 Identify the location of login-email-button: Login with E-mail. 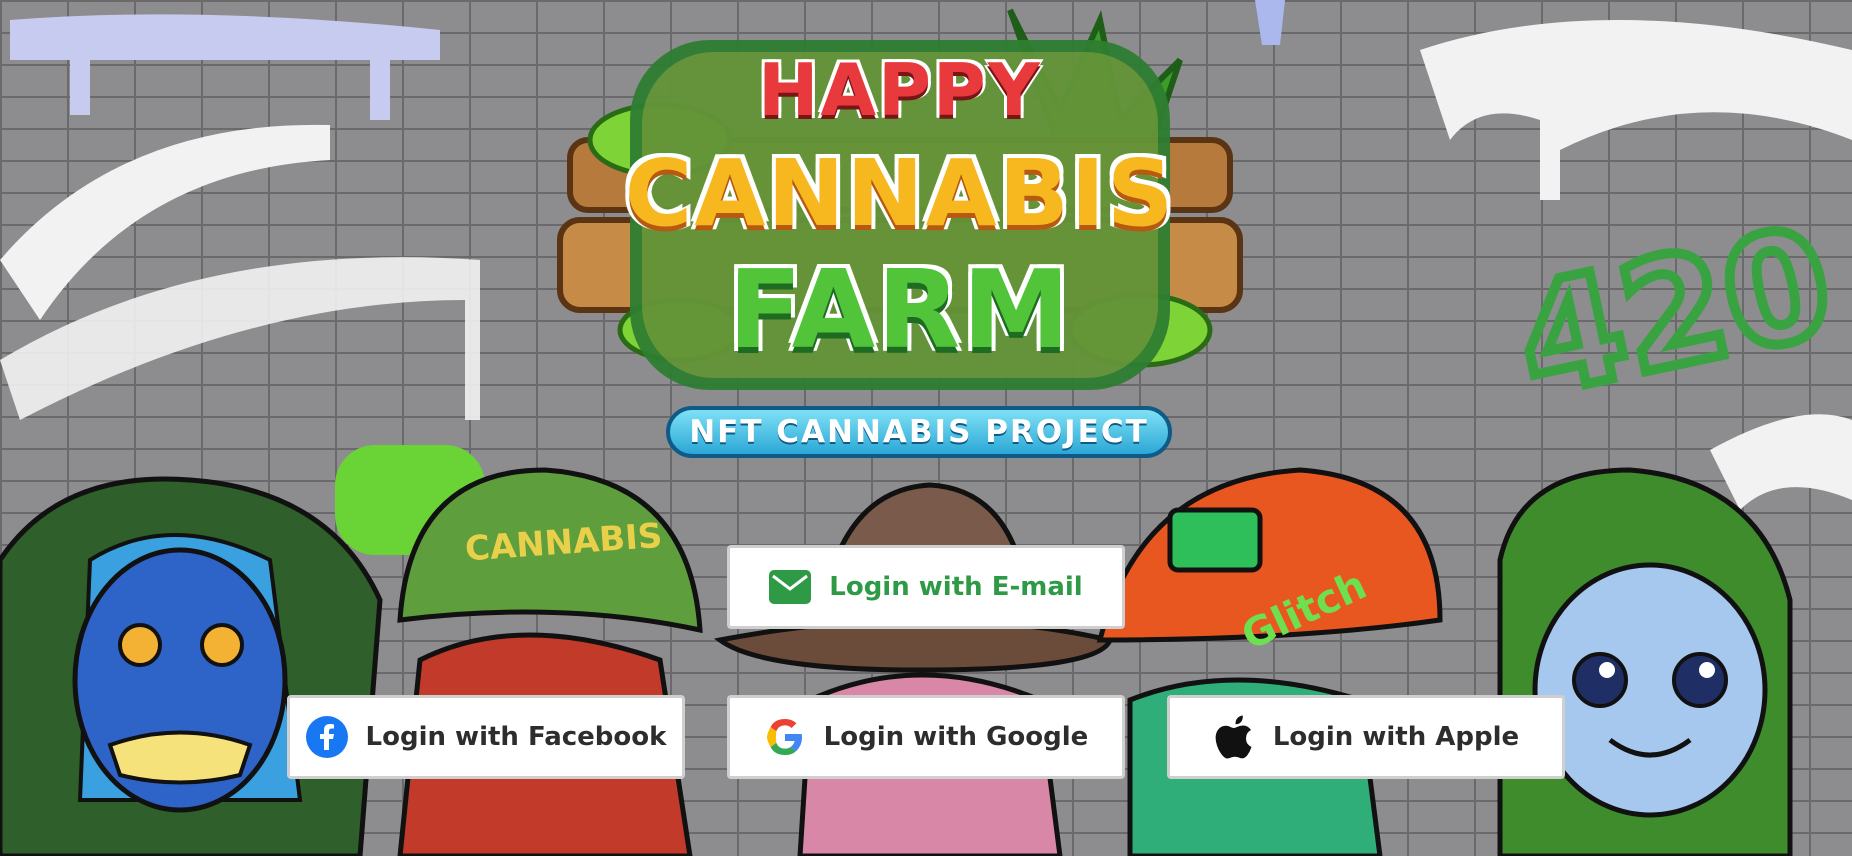
(926, 587).